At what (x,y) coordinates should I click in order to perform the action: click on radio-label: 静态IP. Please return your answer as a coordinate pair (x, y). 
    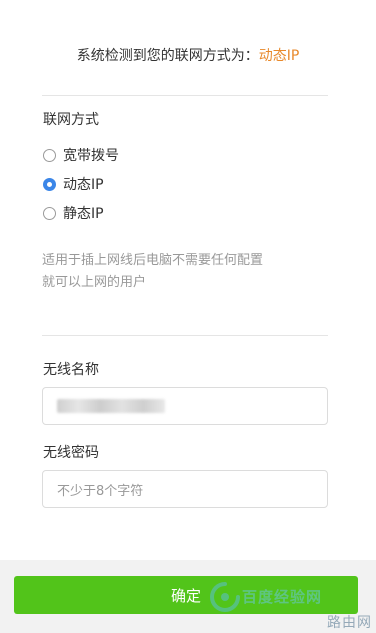
    Looking at the image, I should click on (83, 214).